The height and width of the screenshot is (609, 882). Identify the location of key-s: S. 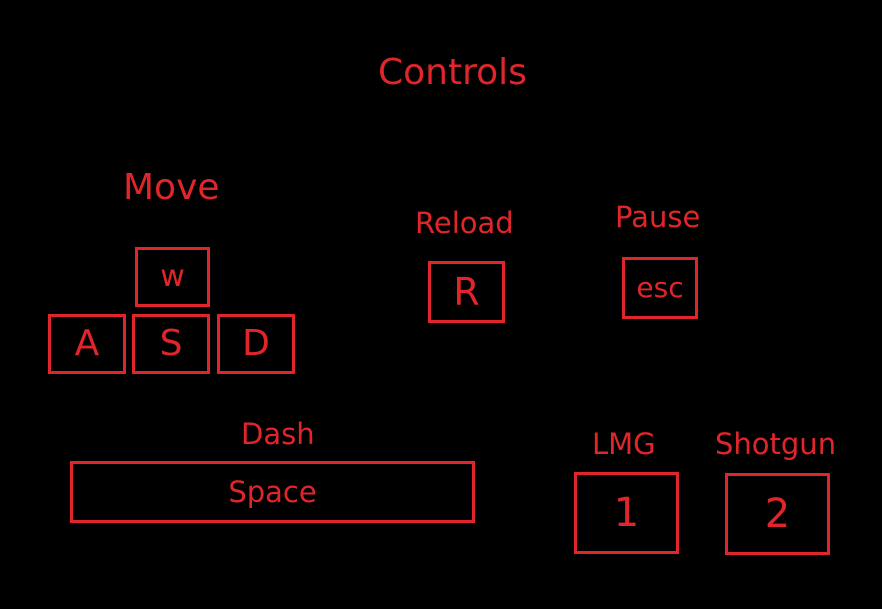
(171, 344).